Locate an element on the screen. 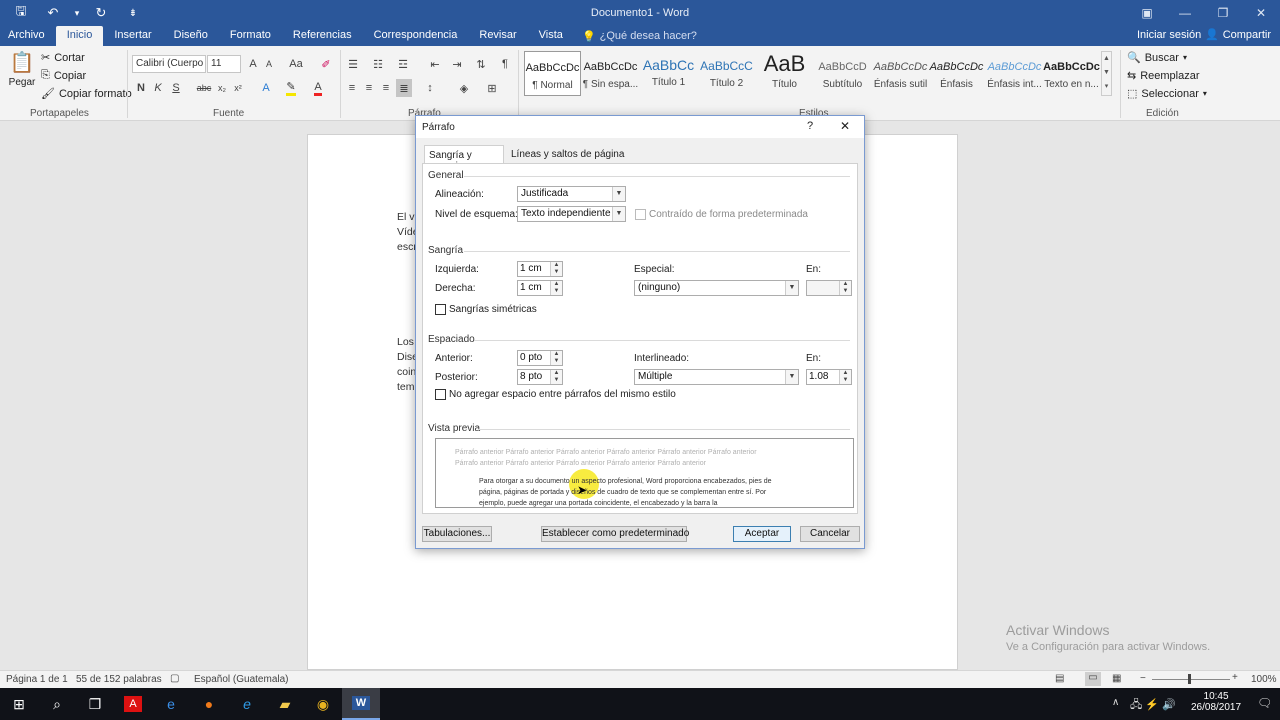 Image resolution: width=1280 pixels, height=720 pixels. language-indicator: Español (Guatemala) is located at coordinates (241, 679).